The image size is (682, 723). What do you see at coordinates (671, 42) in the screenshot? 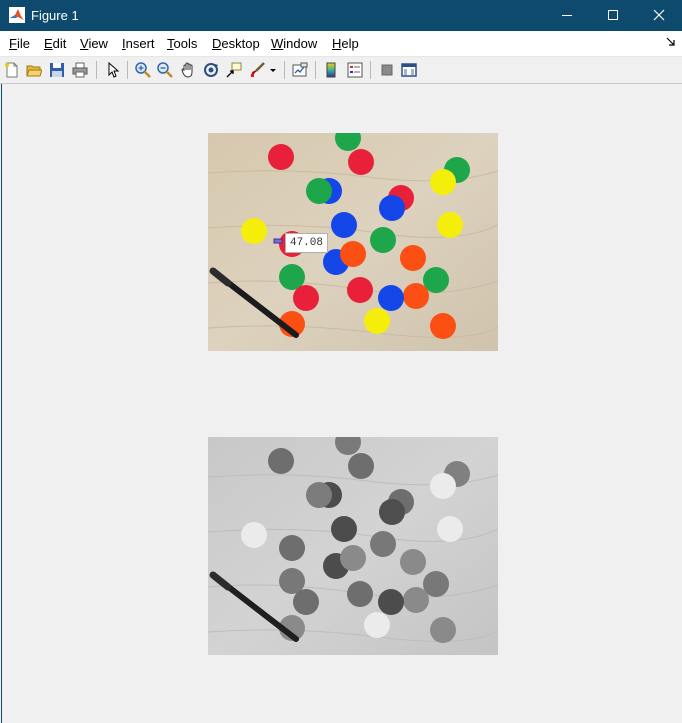
I see `dock-figure-icon` at bounding box center [671, 42].